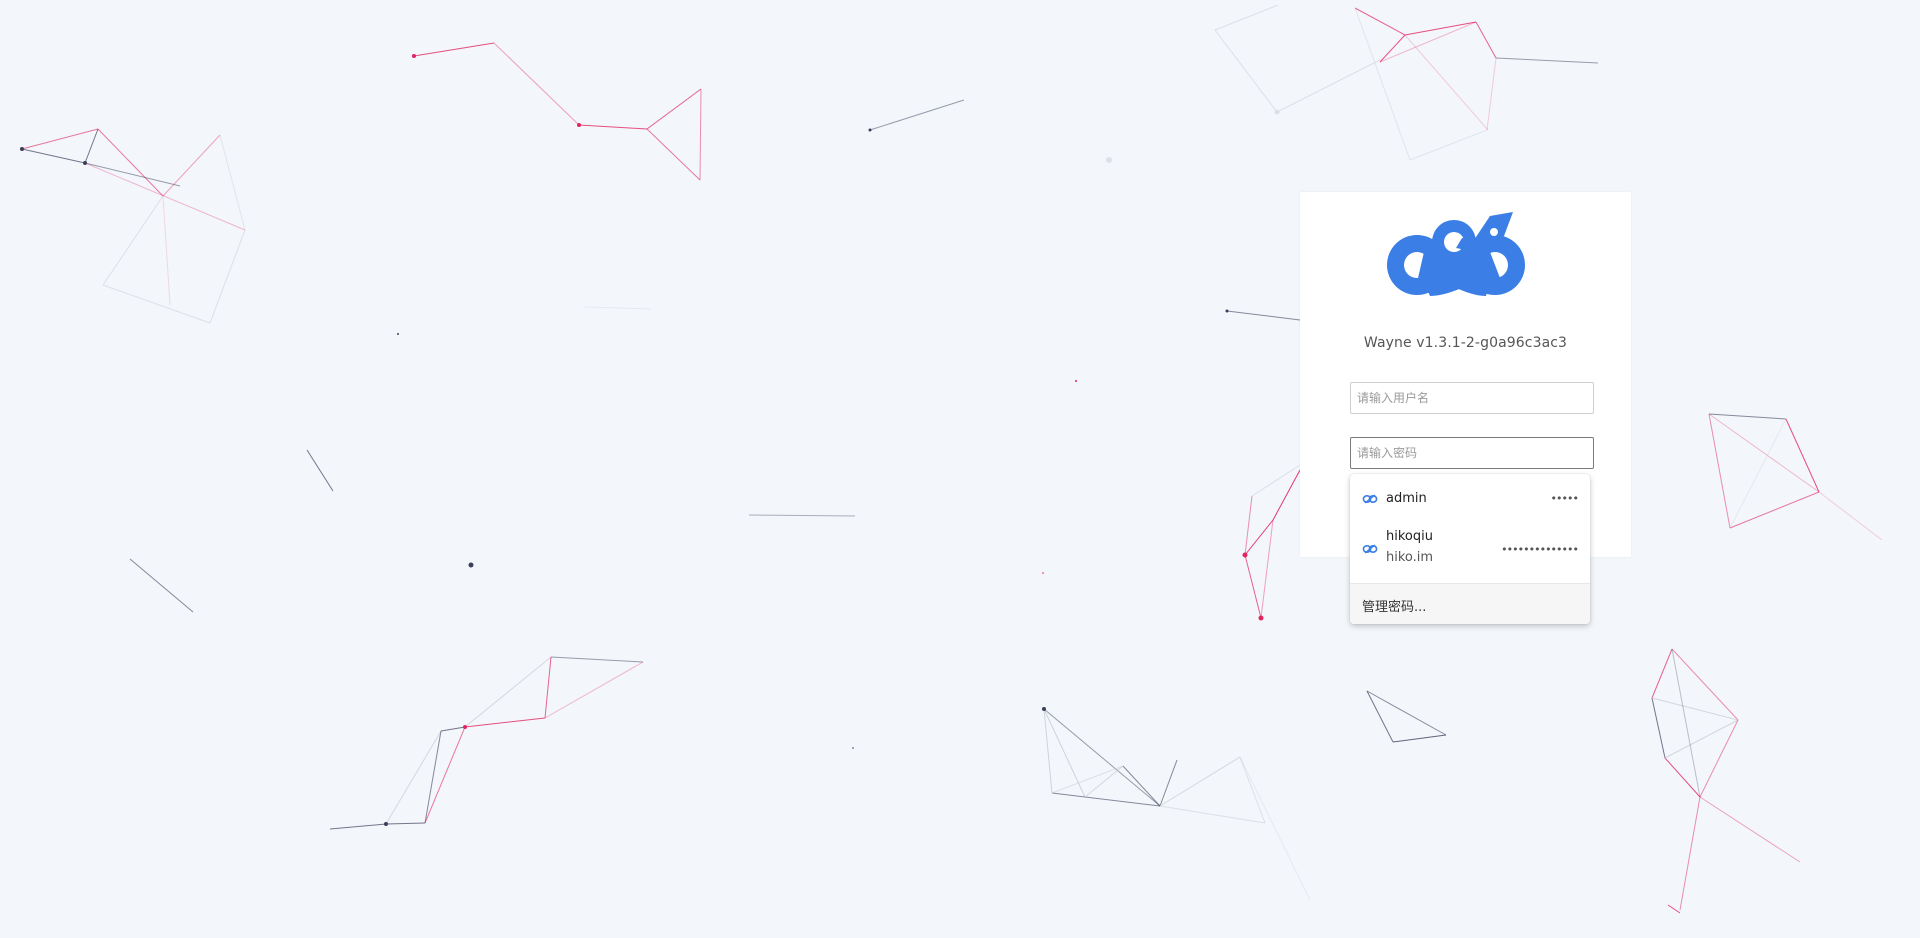  What do you see at coordinates (1456, 254) in the screenshot?
I see `wayne-logo-icon` at bounding box center [1456, 254].